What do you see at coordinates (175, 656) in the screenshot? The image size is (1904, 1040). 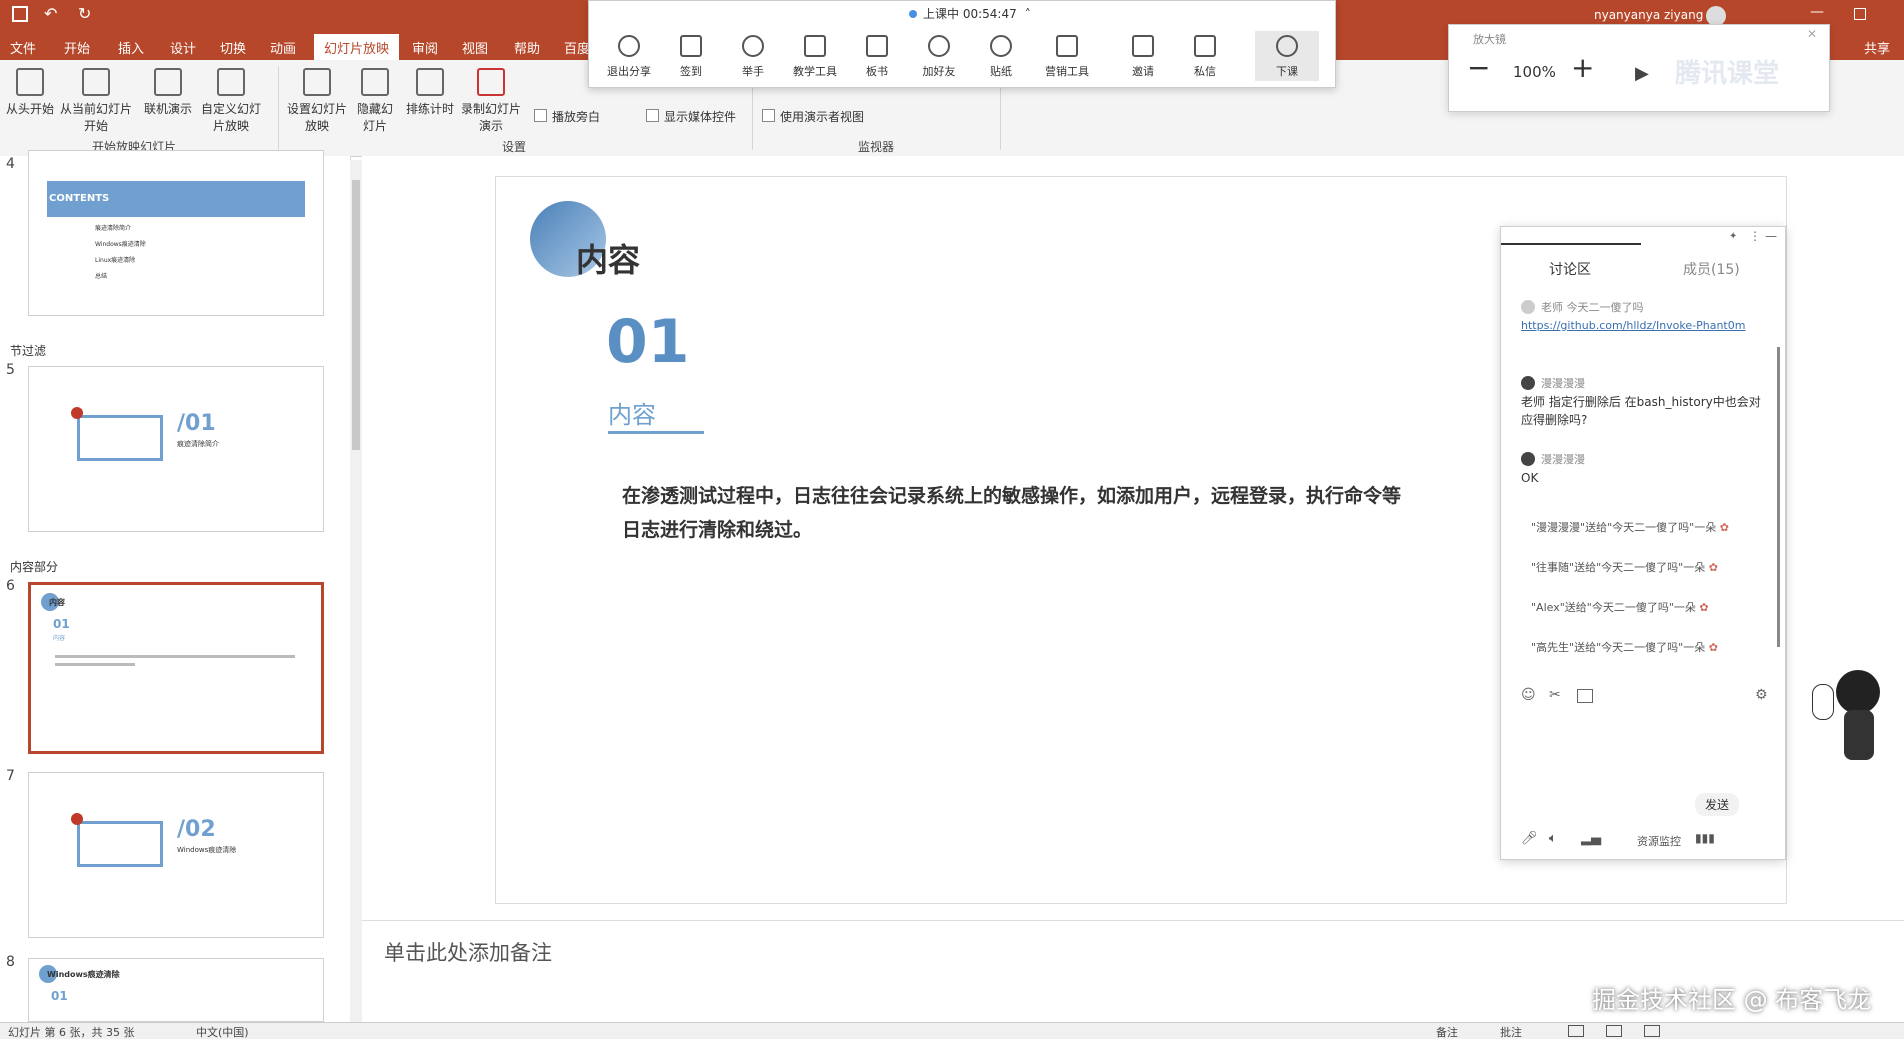 I see `thumb-text-line` at bounding box center [175, 656].